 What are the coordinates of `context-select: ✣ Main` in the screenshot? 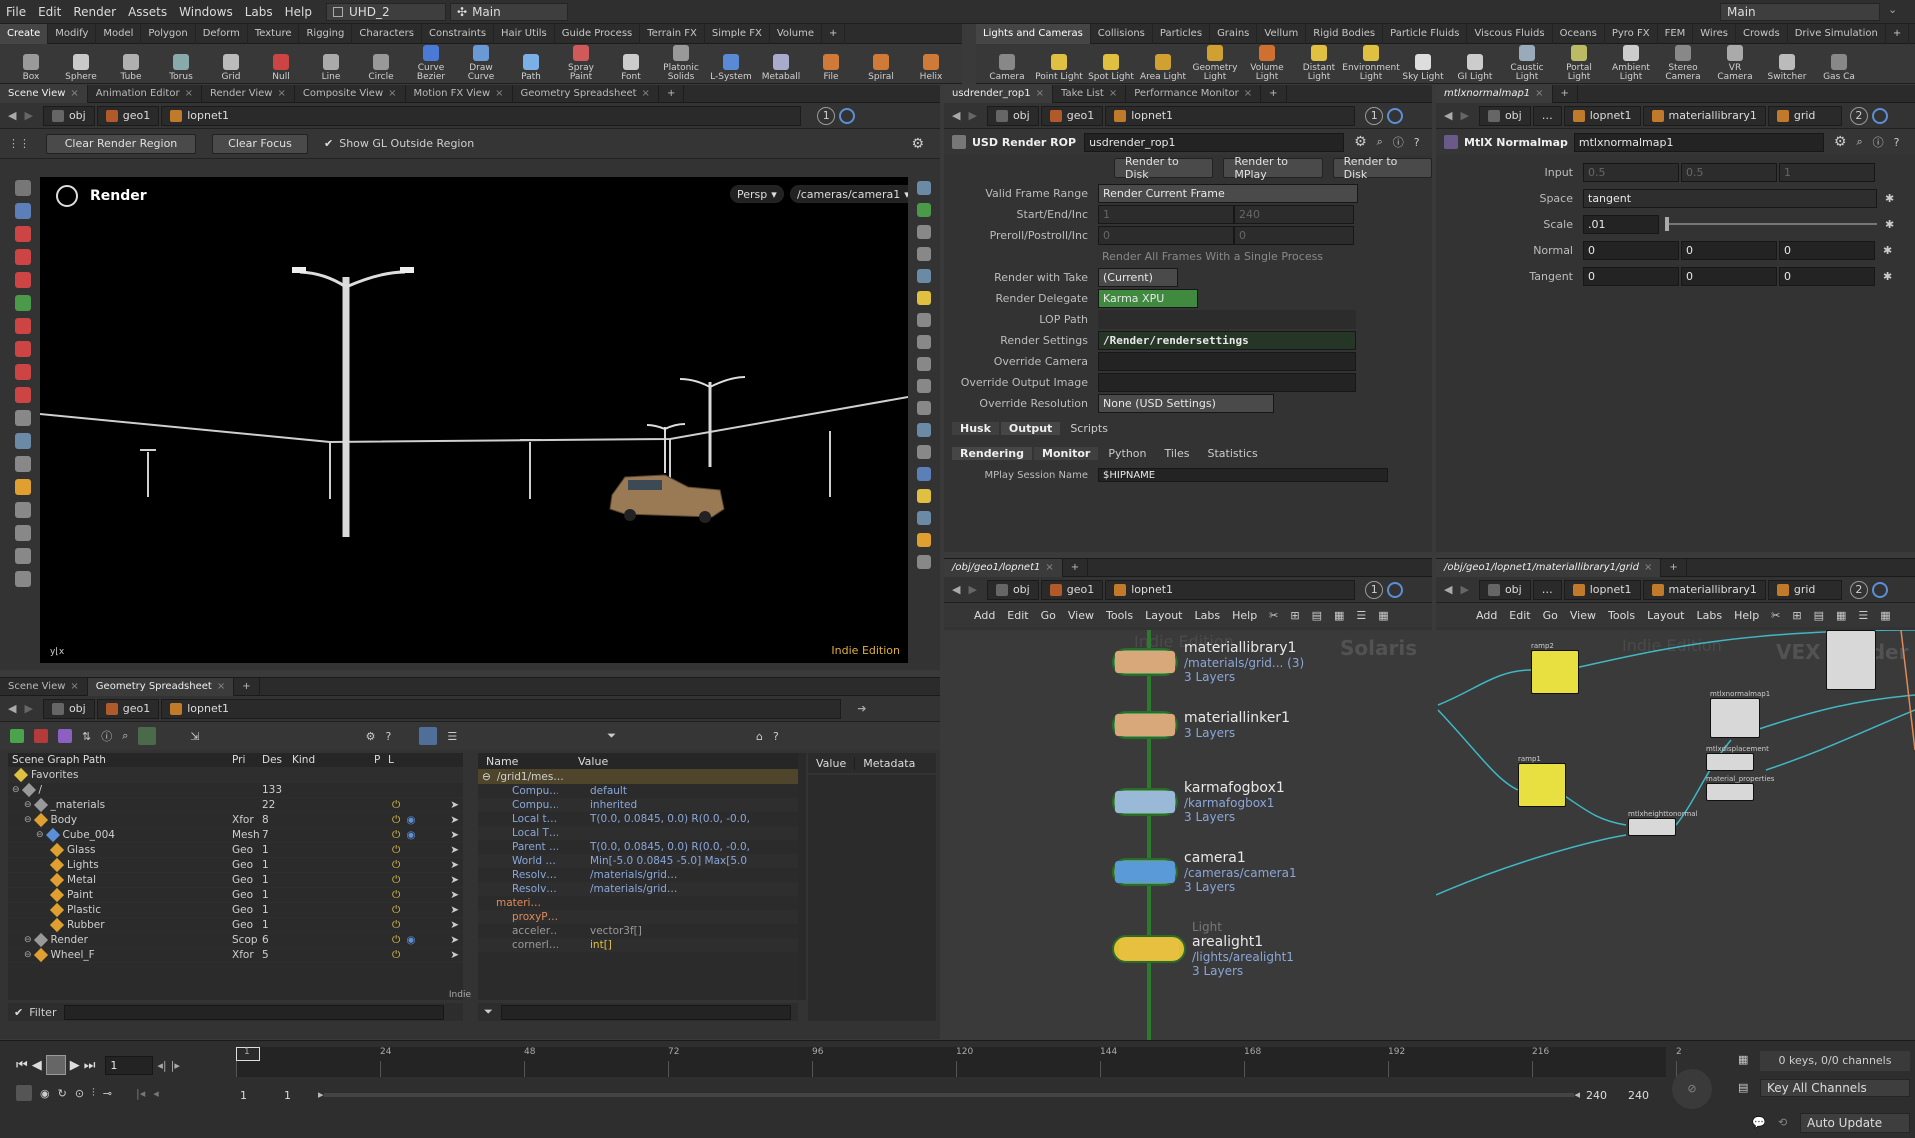 It's located at (509, 11).